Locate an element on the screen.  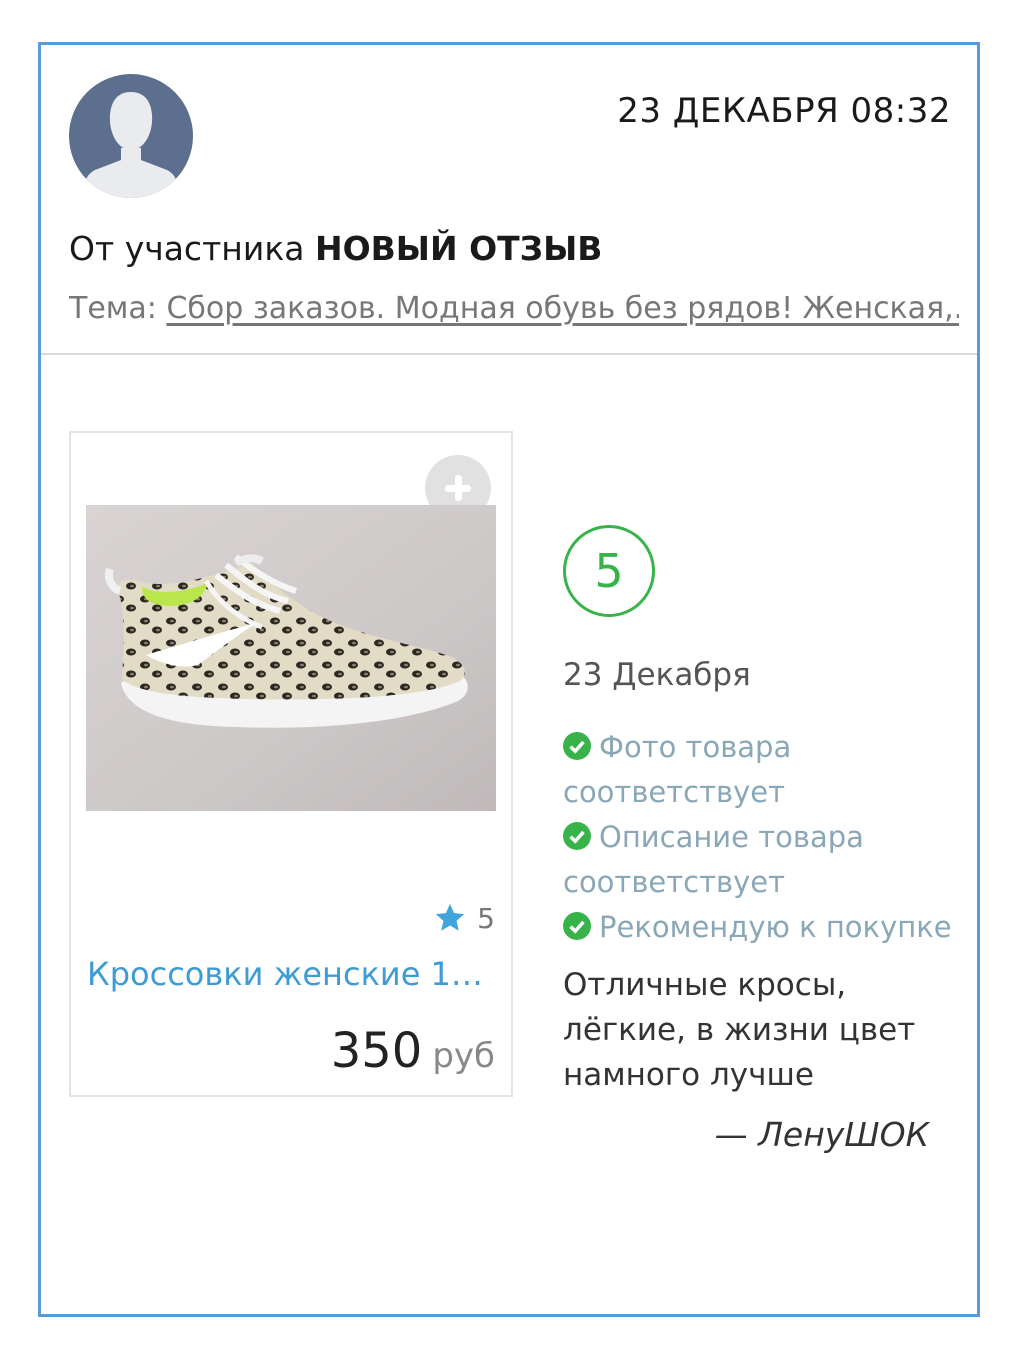
product-price: 350 руб is located at coordinates (413, 1051).